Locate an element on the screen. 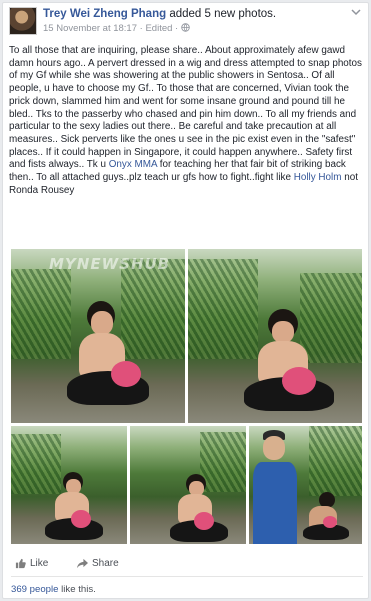 The height and width of the screenshot is (601, 371). share-label: Share is located at coordinates (105, 563).